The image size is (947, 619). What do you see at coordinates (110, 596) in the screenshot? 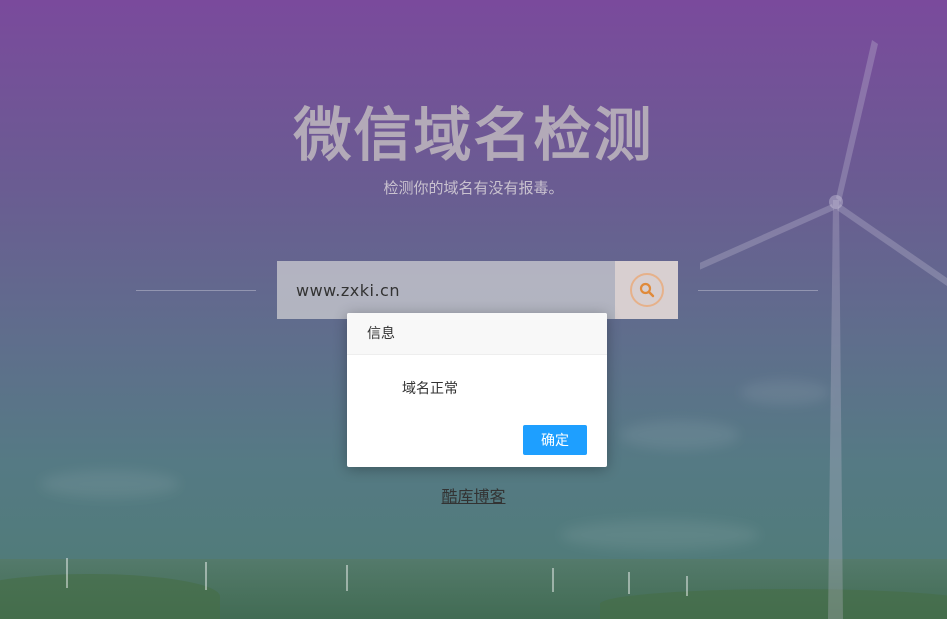
I see `hill-decoration` at bounding box center [110, 596].